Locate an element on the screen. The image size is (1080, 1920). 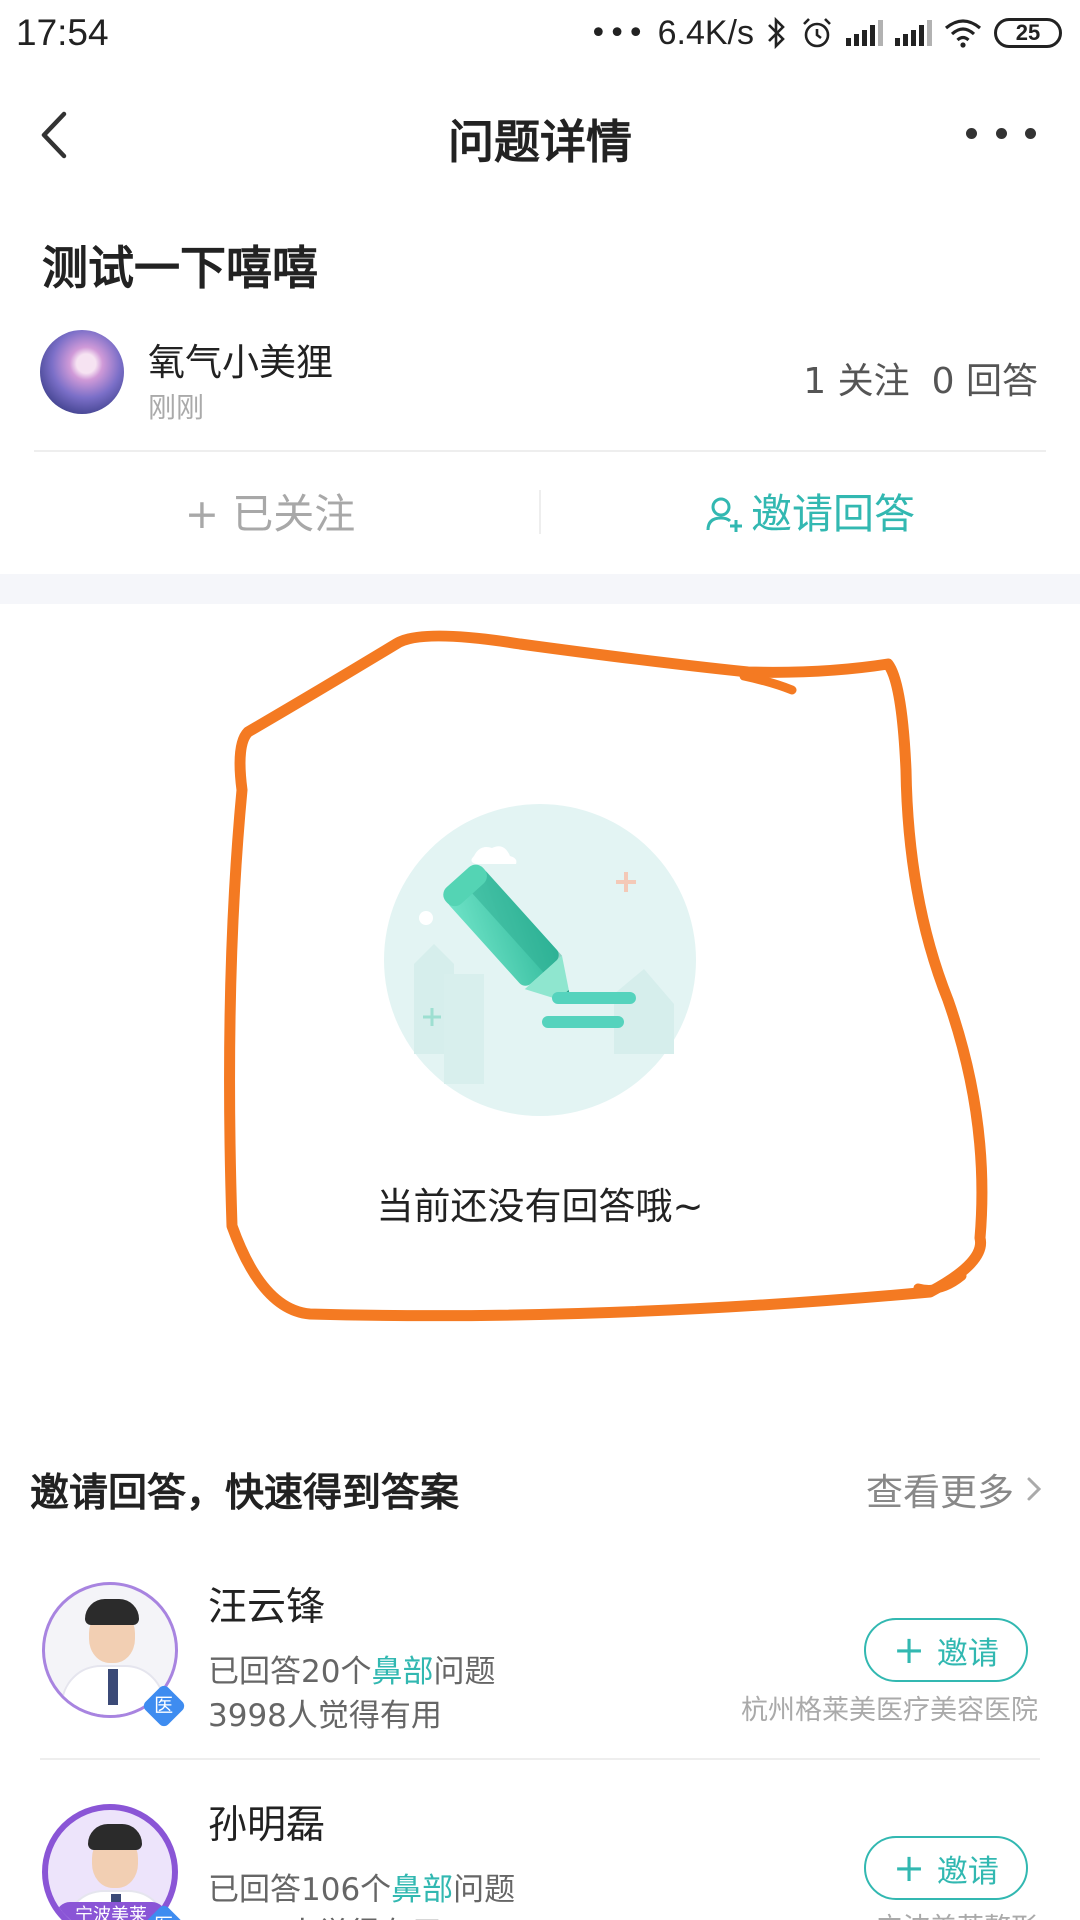
see-more-link: 查看更多 is located at coordinates (954, 1489).